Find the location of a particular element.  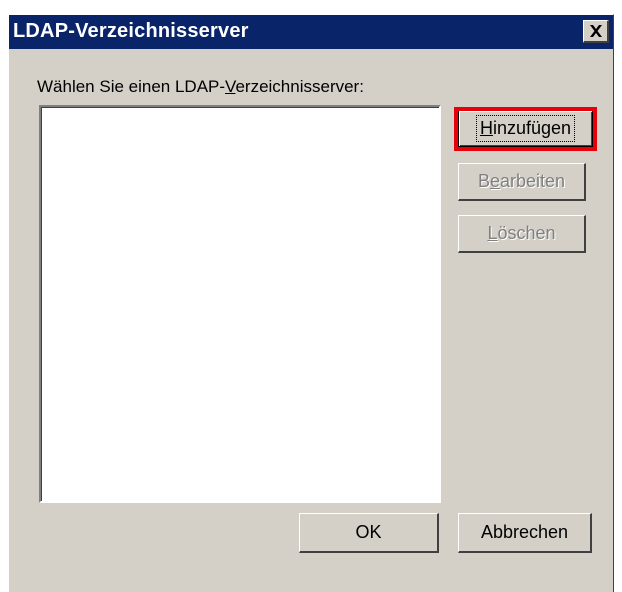

close-button is located at coordinates (596, 31).